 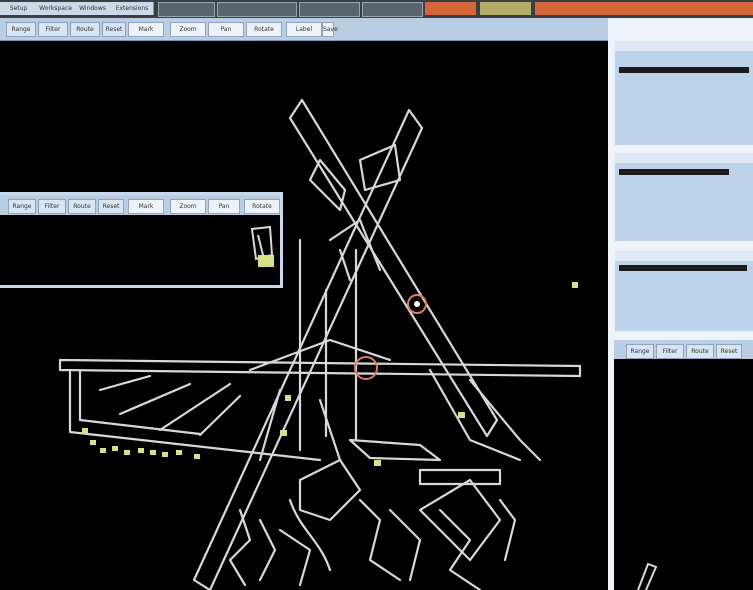 I want to click on pan-button: Pan, so click(x=226, y=29).